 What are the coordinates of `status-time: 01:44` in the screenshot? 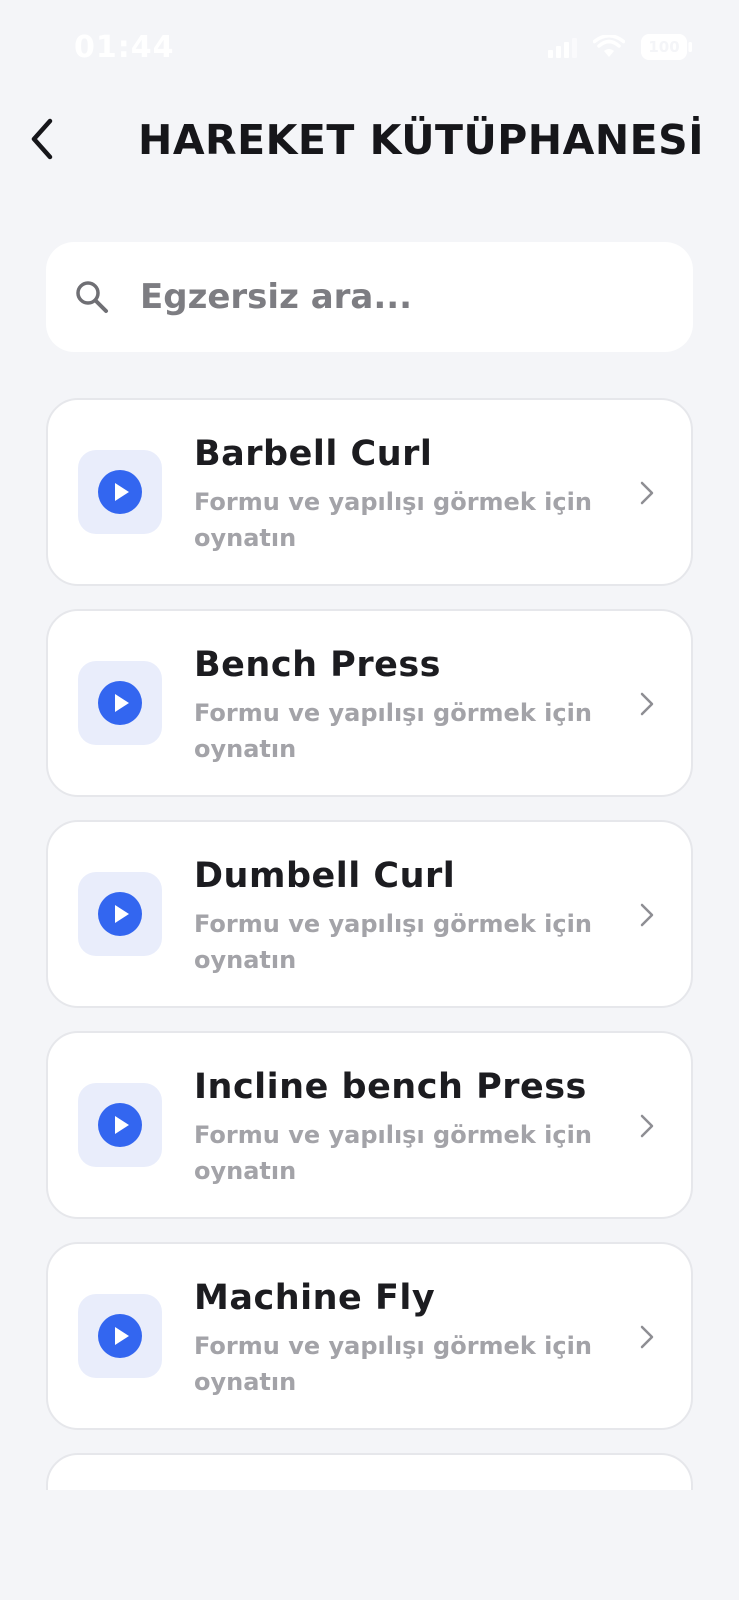 It's located at (124, 47).